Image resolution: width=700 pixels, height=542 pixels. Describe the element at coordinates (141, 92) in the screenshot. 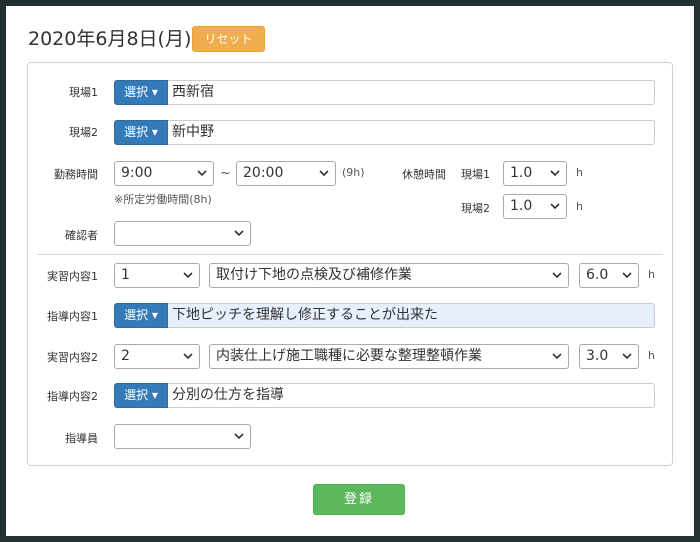

I see `site1-select-button: 選択 ▾` at that location.